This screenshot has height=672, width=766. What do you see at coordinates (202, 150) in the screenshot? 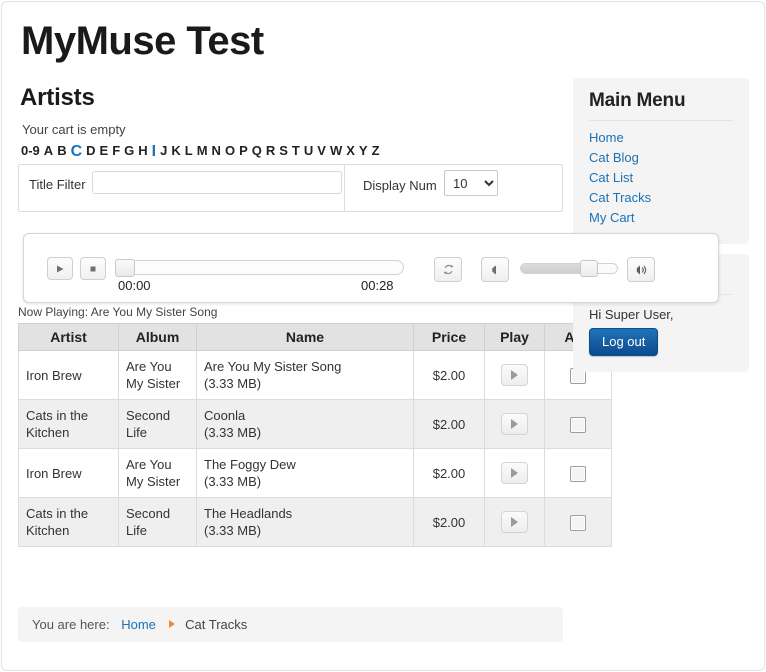
I see `alpha-index-item-m: M` at bounding box center [202, 150].